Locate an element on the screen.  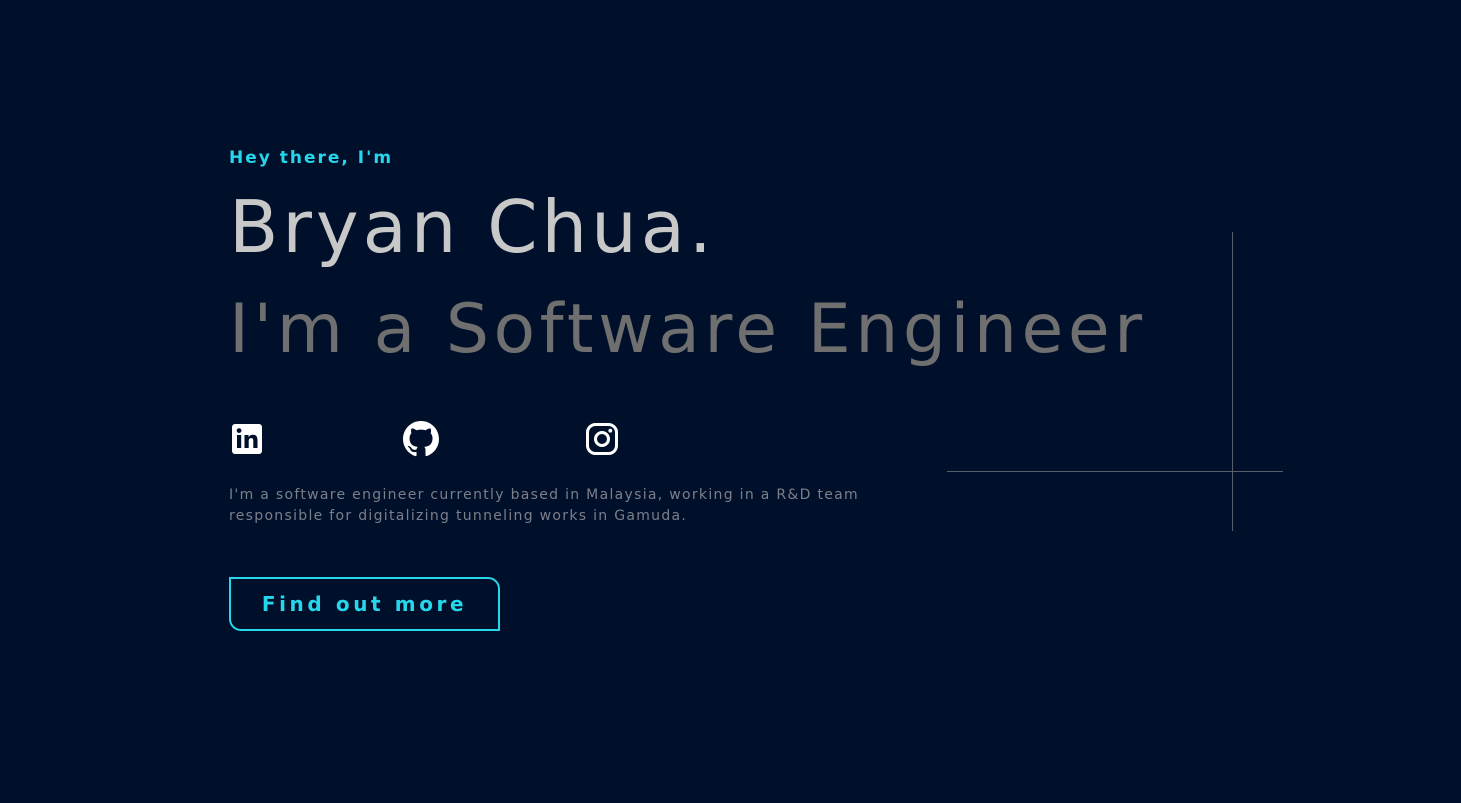
github-link is located at coordinates (421, 439).